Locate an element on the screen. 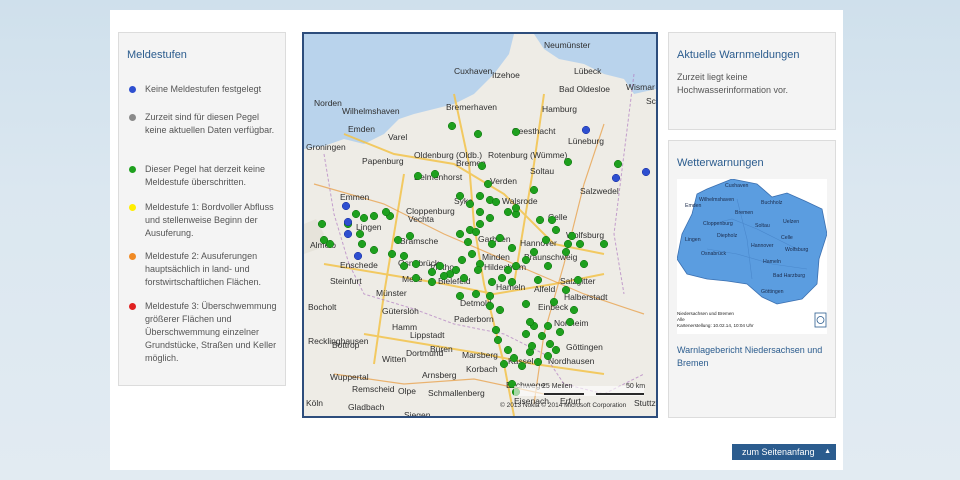 The image size is (960, 480). warnlagebericht-link: Warnlagebericht Niedersachsen und Bremen is located at coordinates (752, 357).